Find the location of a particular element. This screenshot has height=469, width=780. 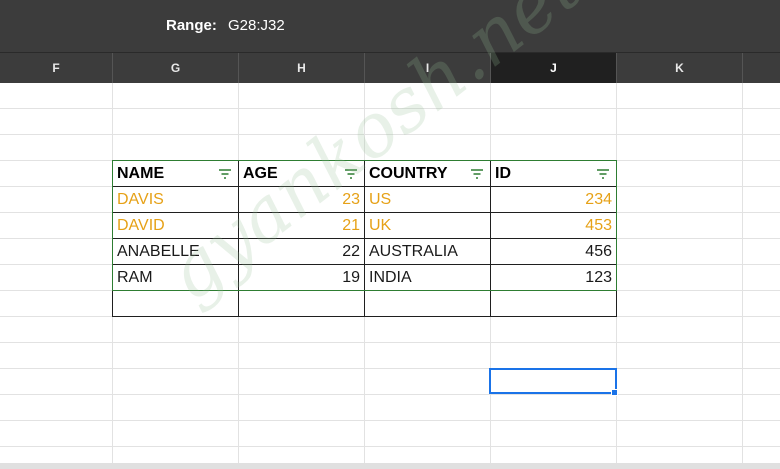

cell-id: 453 is located at coordinates (553, 226).